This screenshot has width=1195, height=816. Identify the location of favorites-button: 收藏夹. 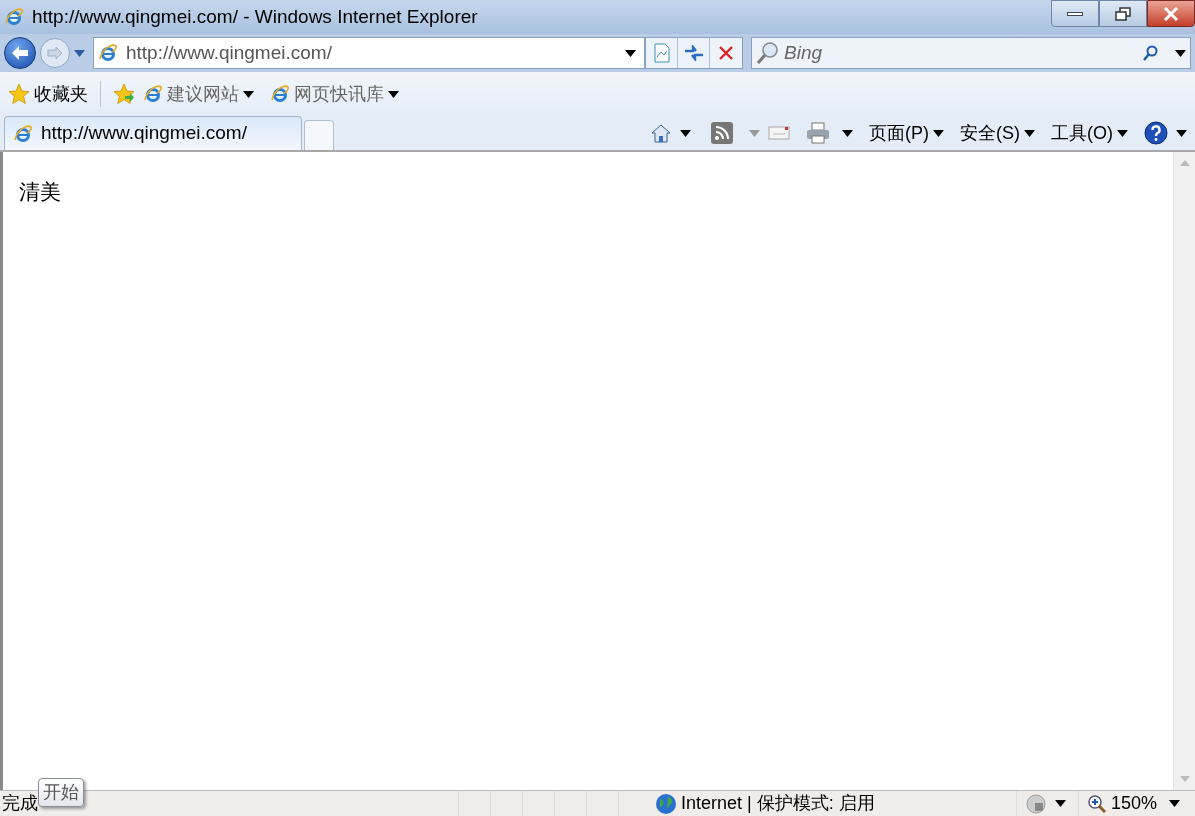
(48, 94).